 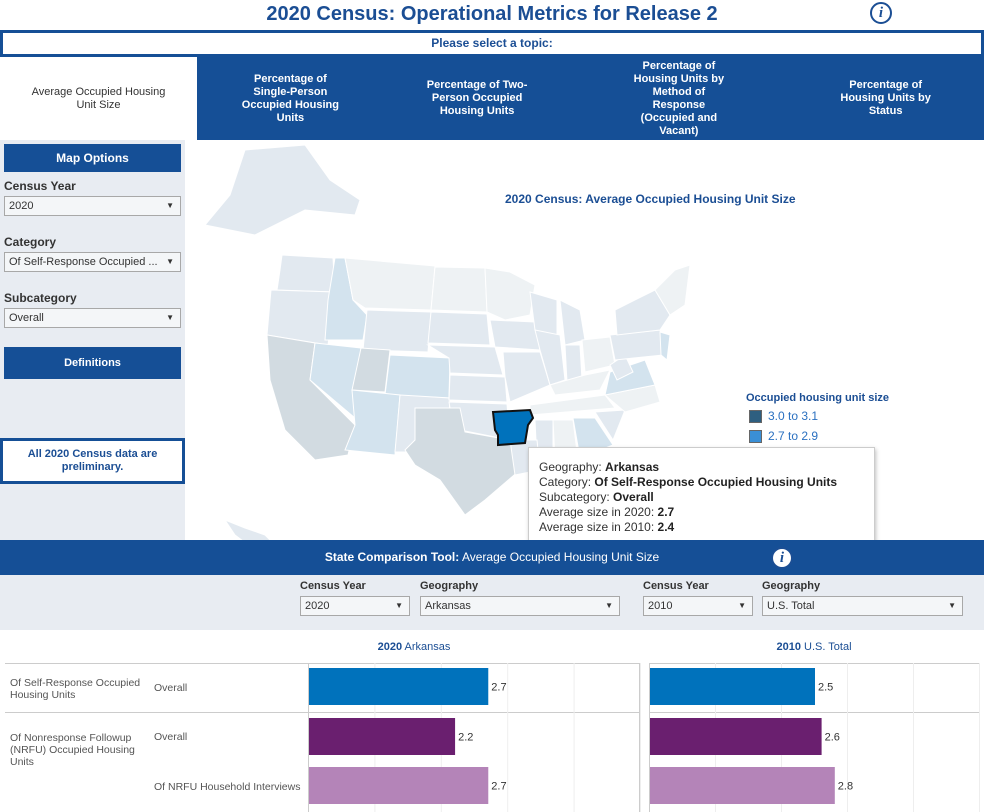 What do you see at coordinates (599, 467) in the screenshot?
I see `tooltip-geography: Geography: Arkansas` at bounding box center [599, 467].